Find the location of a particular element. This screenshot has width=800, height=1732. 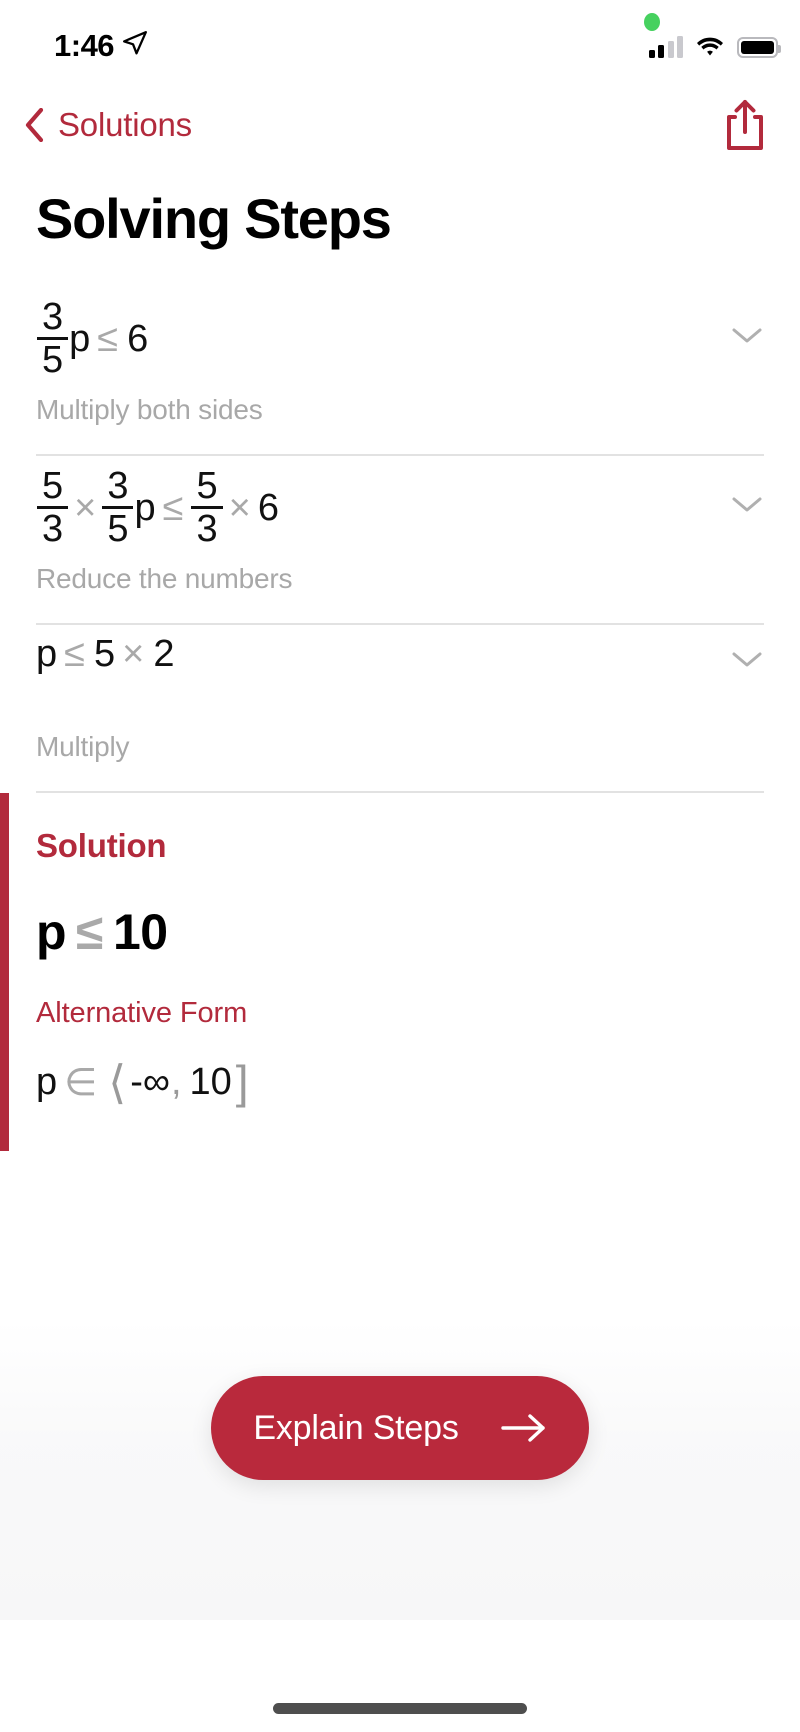

right-factor: 2 is located at coordinates (164, 654).